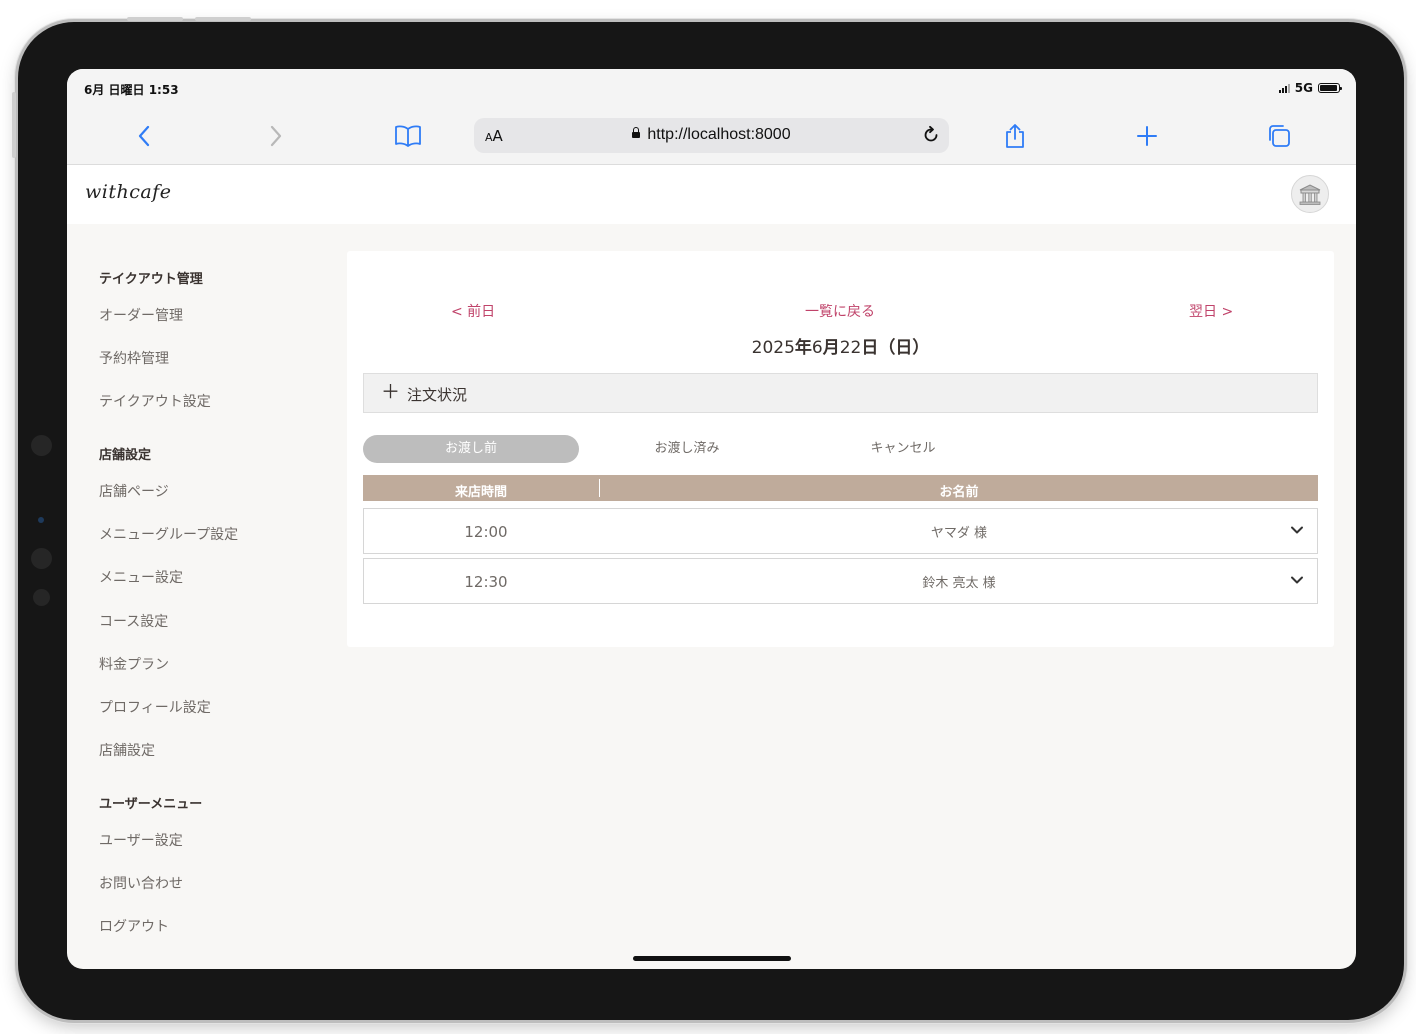  Describe the element at coordinates (155, 401) in the screenshot. I see `sidebar-item-takeout-settings: テイクアウト設定` at that location.